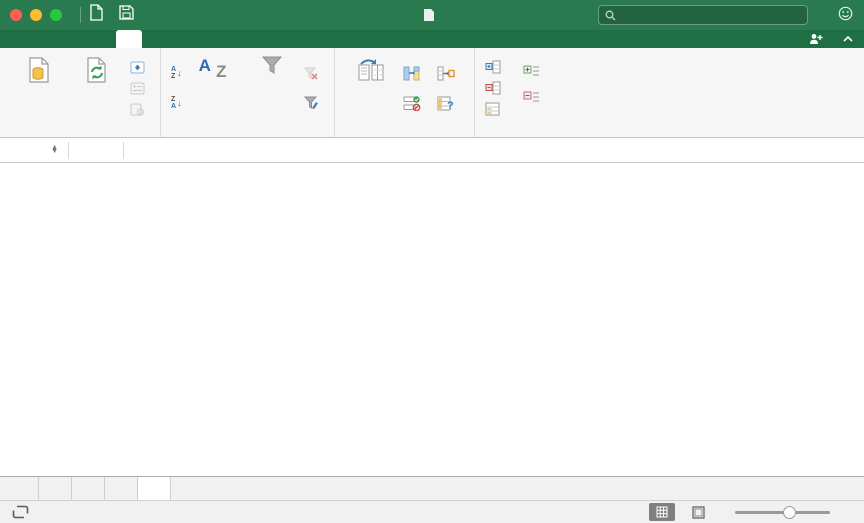 Image resolution: width=864 pixels, height=523 pixels. I want to click on ribbon-group-connections, so click(82, 92).